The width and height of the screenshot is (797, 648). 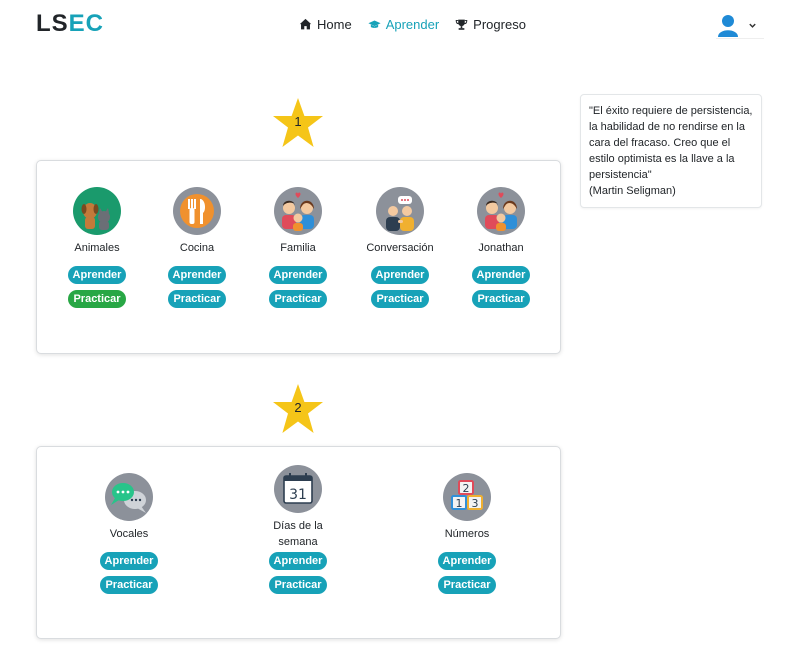 I want to click on topic-conversacion-actions: Aprender Practicar, so click(x=400, y=290).